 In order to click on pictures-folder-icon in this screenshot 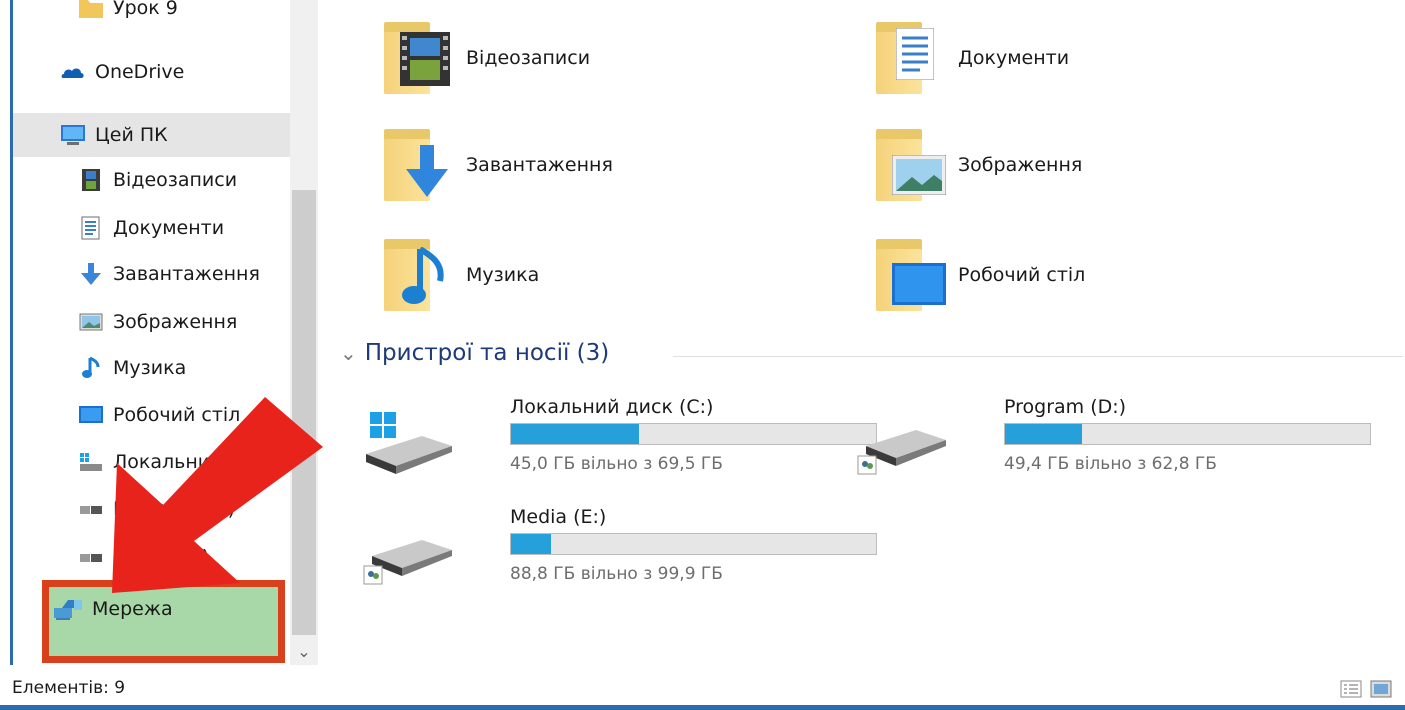, I will do `click(908, 165)`.